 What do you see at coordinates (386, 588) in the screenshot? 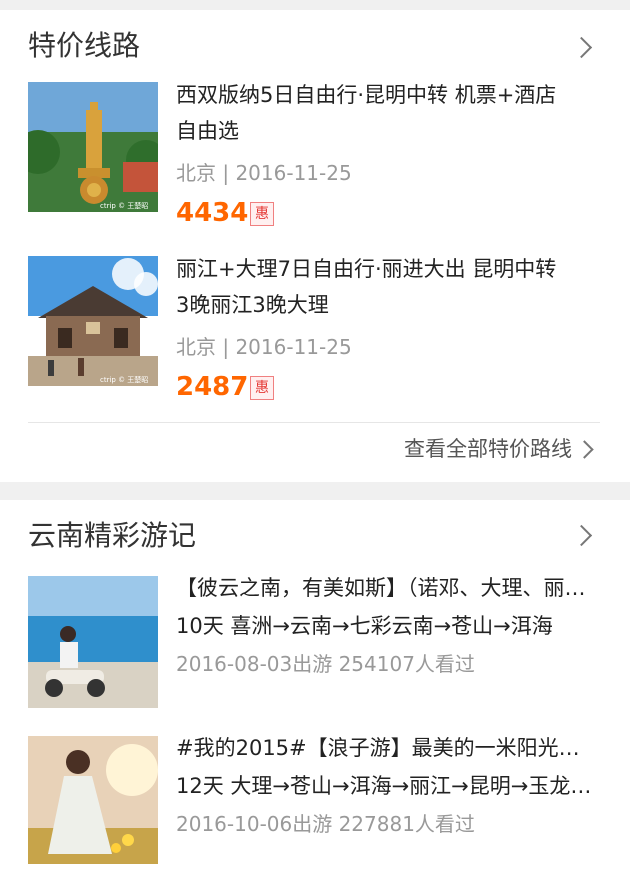
I see `travelogue-title: 【彼云之南，有美如斯】（诺邓、大理、丽江、泸沽湖）` at bounding box center [386, 588].